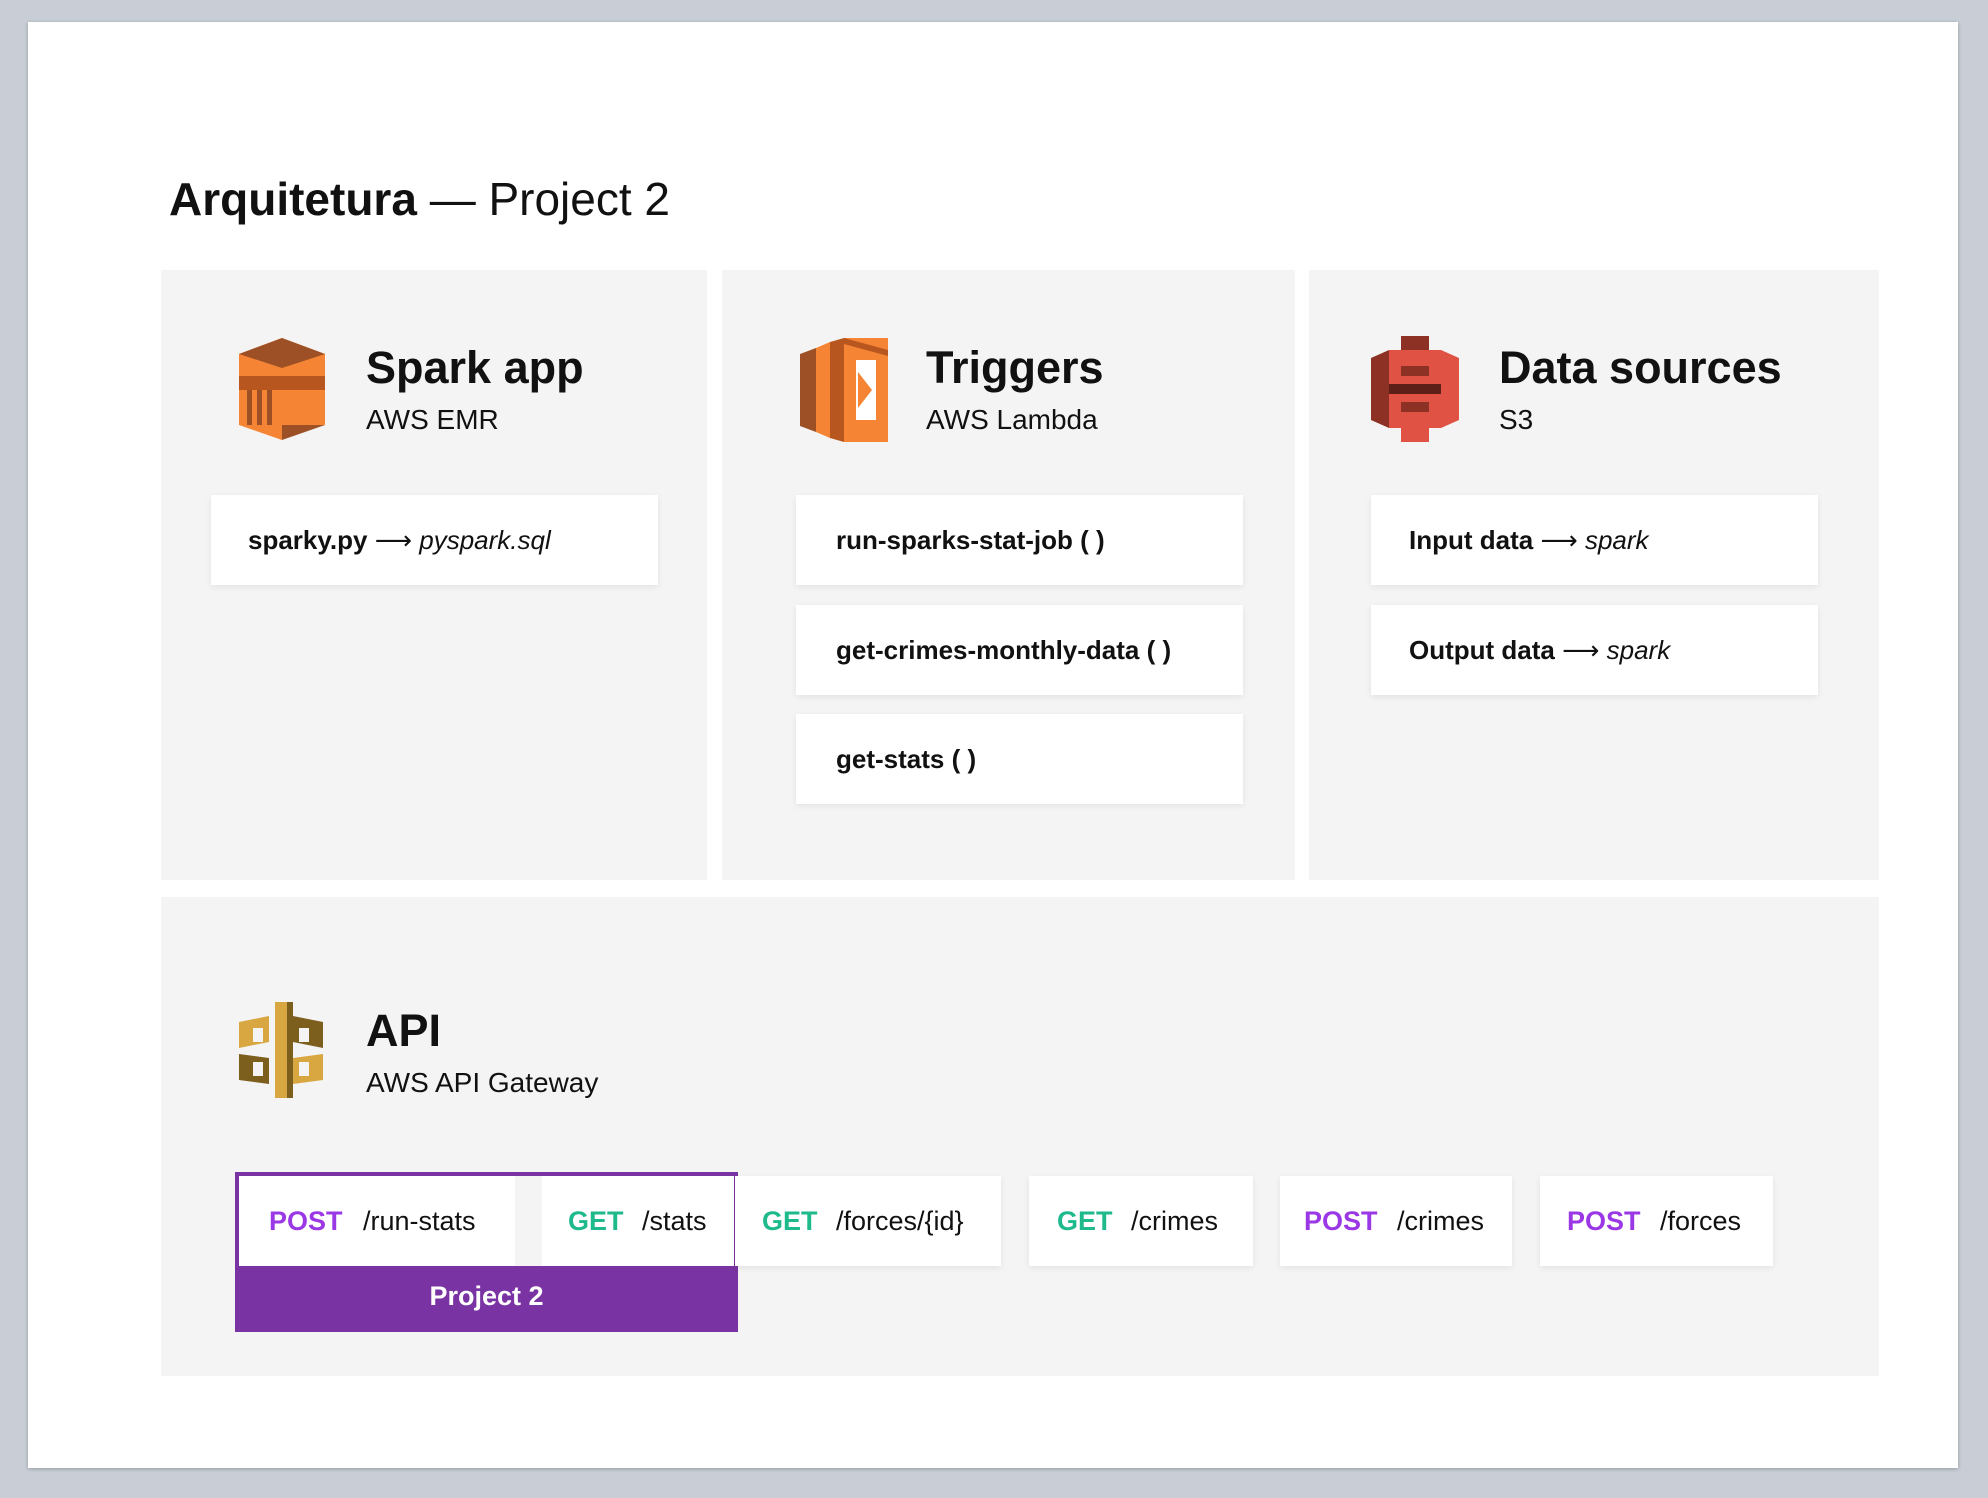 The width and height of the screenshot is (1988, 1498). What do you see at coordinates (638, 1221) in the screenshot?
I see `endpoint-get-stats: GET/stats` at bounding box center [638, 1221].